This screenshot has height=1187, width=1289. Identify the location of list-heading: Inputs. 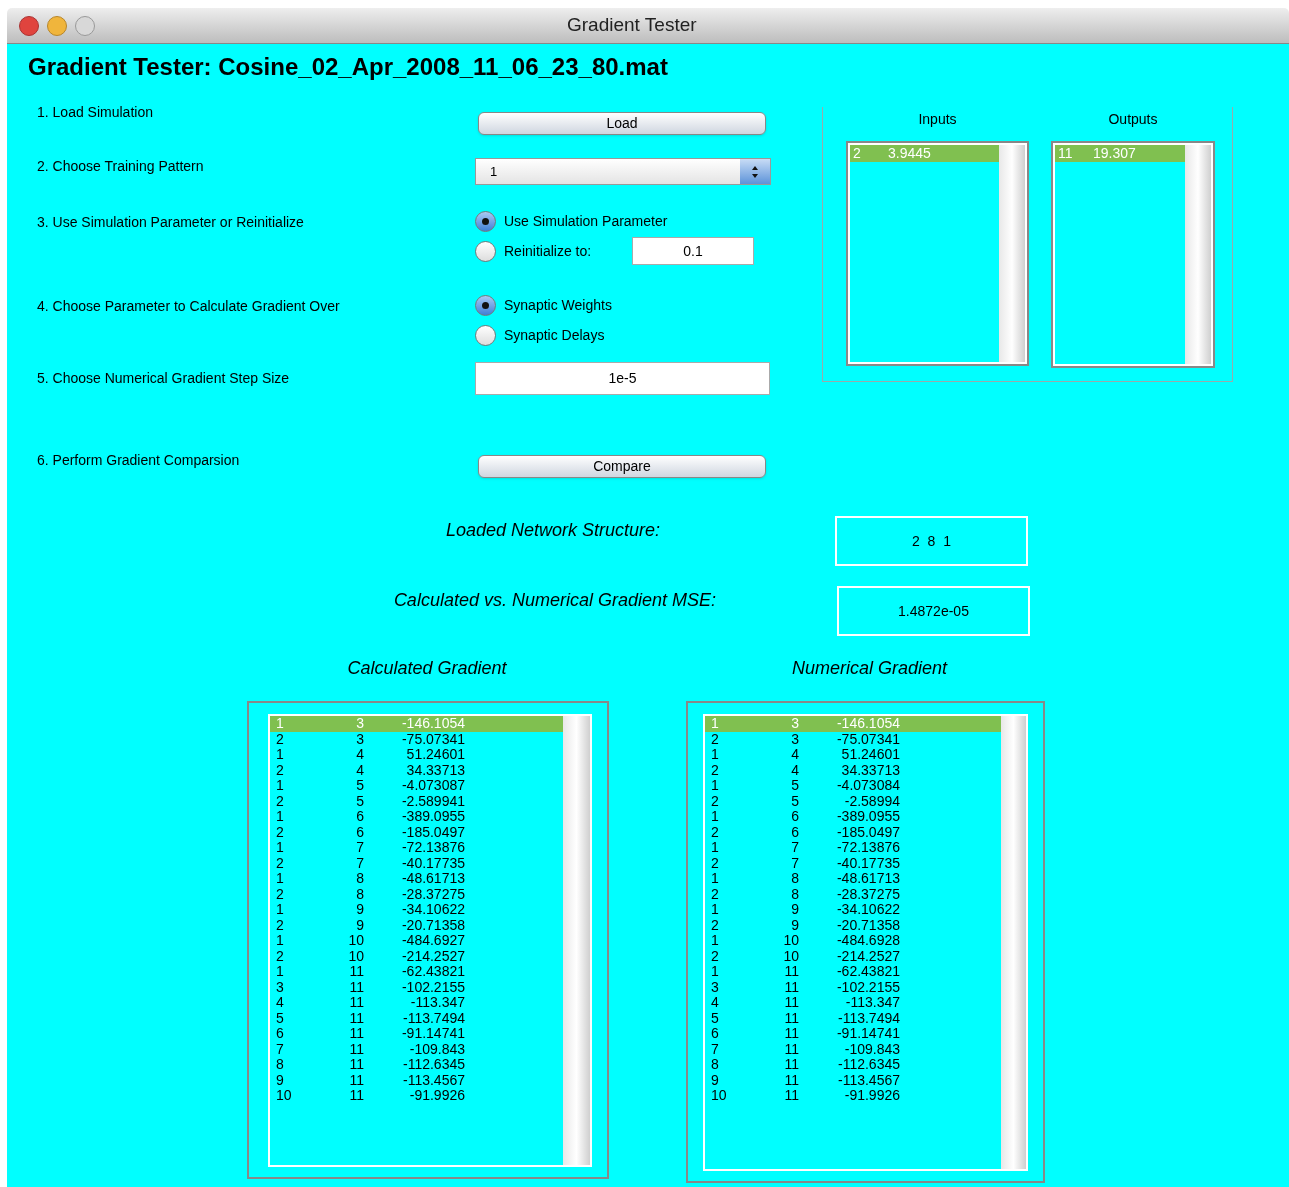
(937, 119).